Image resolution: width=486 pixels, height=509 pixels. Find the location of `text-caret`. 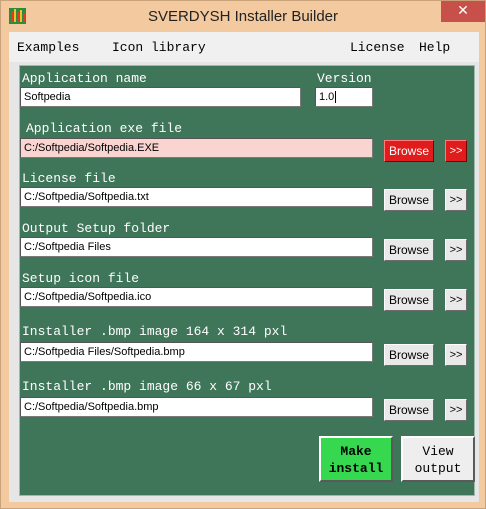

text-caret is located at coordinates (336, 97).